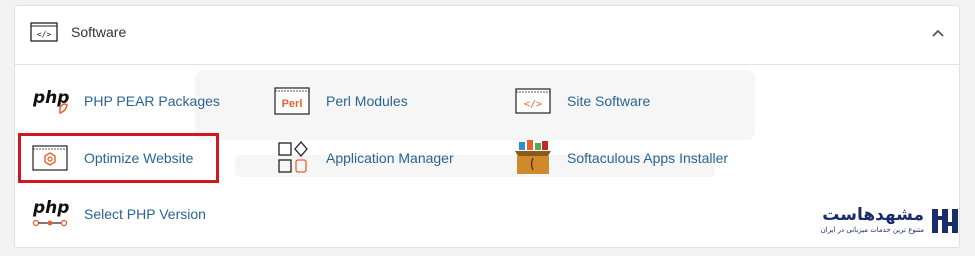 This screenshot has height=256, width=975. I want to click on softaculous-box-icon, so click(533, 158).